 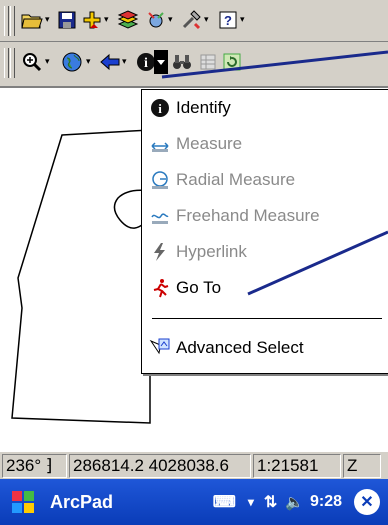 What do you see at coordinates (160, 144) in the screenshot?
I see `measure-icon` at bounding box center [160, 144].